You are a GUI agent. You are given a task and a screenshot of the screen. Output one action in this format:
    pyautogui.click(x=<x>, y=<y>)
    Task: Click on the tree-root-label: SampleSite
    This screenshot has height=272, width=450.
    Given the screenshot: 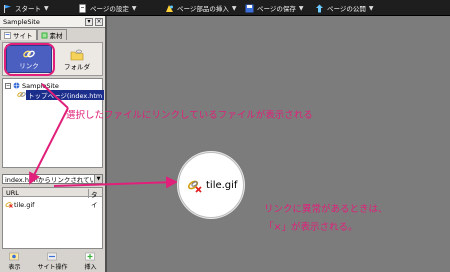 What is the action you would take?
    pyautogui.click(x=40, y=85)
    